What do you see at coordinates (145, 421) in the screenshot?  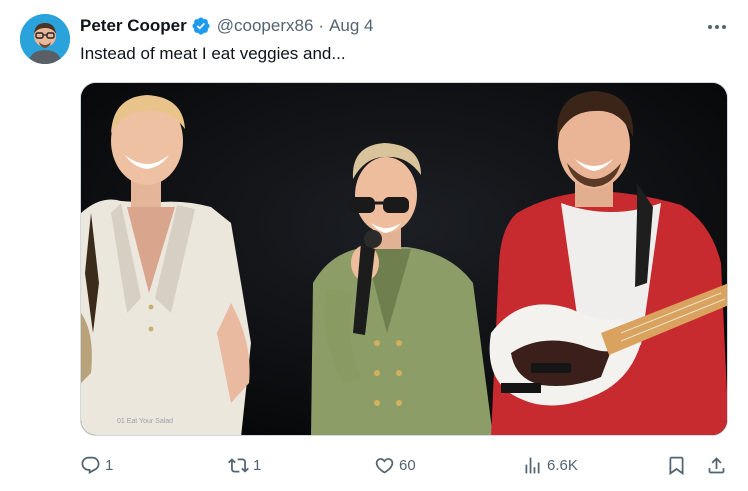 I see `video-overlay-caption: 01 Eat Your Salad` at bounding box center [145, 421].